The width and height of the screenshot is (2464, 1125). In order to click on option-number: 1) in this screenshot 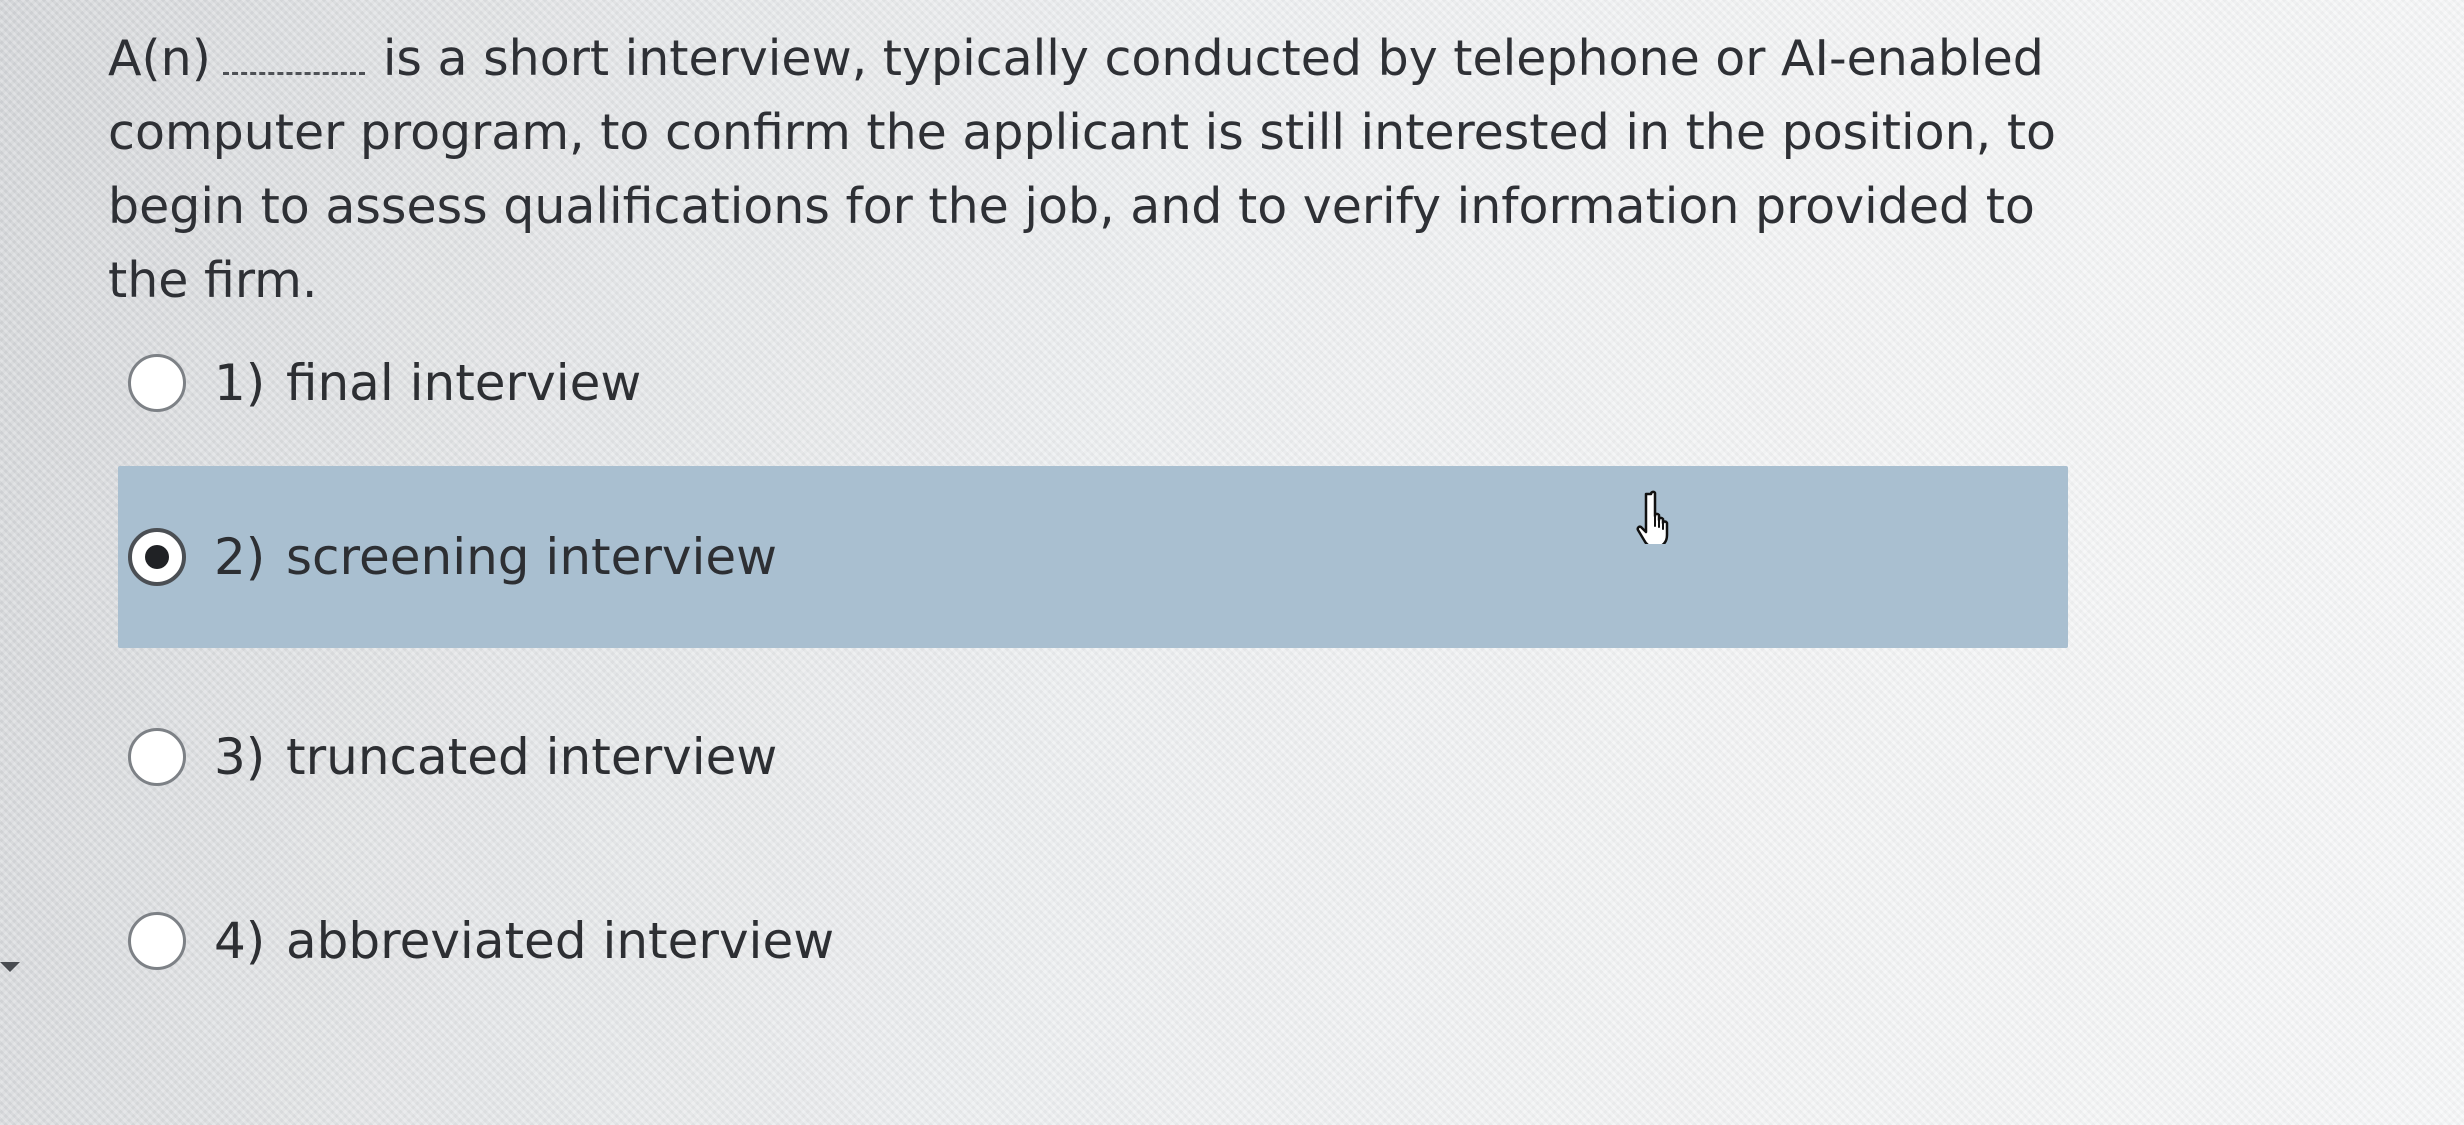, I will do `click(240, 383)`.